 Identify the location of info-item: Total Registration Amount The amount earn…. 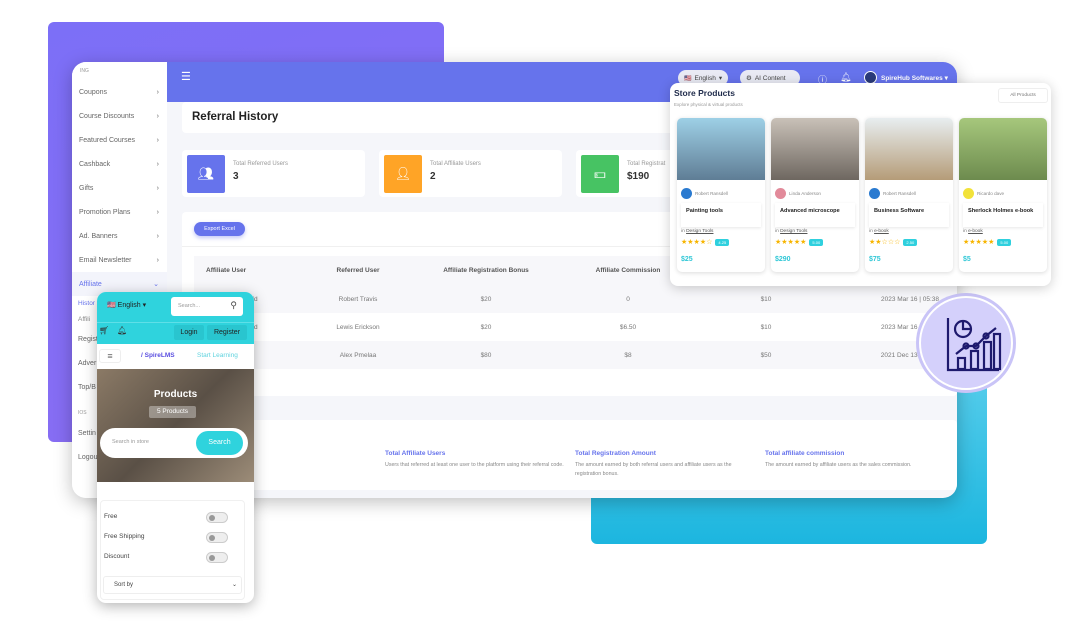
(665, 464).